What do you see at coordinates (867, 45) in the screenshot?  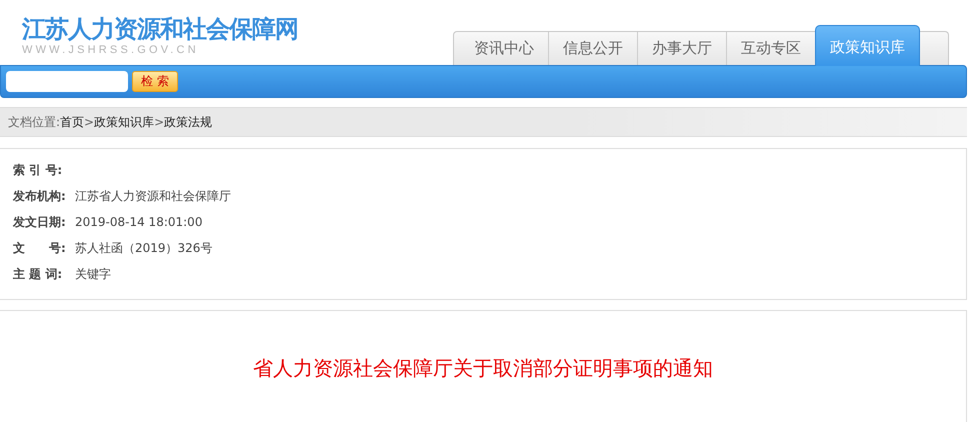 I see `nav-tab: 政策知识库` at bounding box center [867, 45].